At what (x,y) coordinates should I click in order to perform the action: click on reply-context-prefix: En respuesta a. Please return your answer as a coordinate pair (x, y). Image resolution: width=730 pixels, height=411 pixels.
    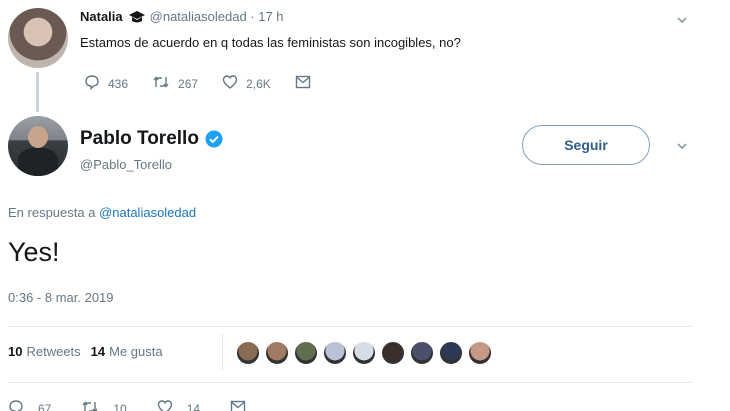
    Looking at the image, I should click on (54, 212).